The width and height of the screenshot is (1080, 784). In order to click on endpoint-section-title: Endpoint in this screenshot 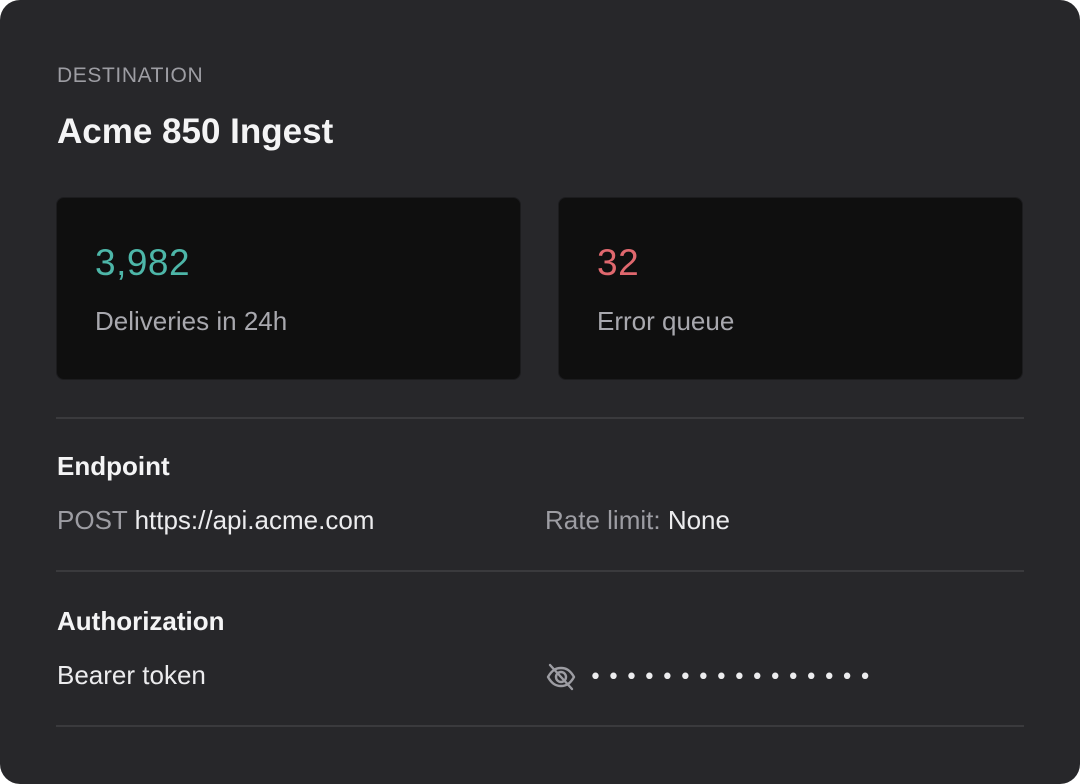, I will do `click(113, 466)`.